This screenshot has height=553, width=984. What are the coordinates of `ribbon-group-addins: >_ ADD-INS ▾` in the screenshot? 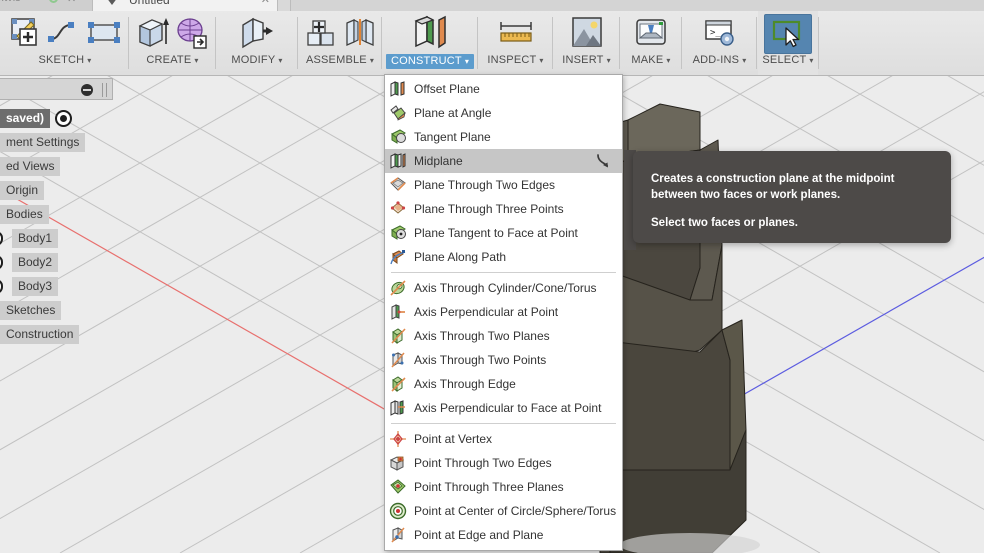 It's located at (719, 43).